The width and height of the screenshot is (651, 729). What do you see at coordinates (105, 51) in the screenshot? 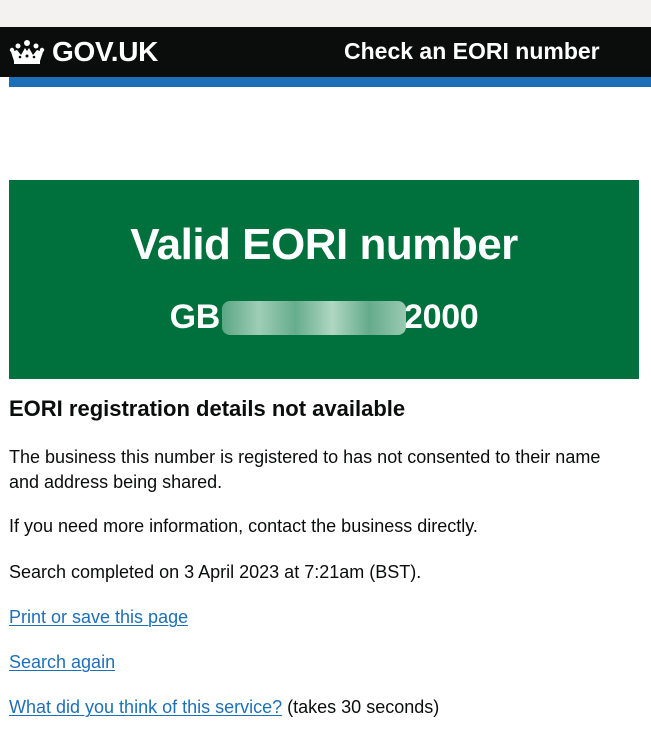
I see `logo-text: GOV.UK` at bounding box center [105, 51].